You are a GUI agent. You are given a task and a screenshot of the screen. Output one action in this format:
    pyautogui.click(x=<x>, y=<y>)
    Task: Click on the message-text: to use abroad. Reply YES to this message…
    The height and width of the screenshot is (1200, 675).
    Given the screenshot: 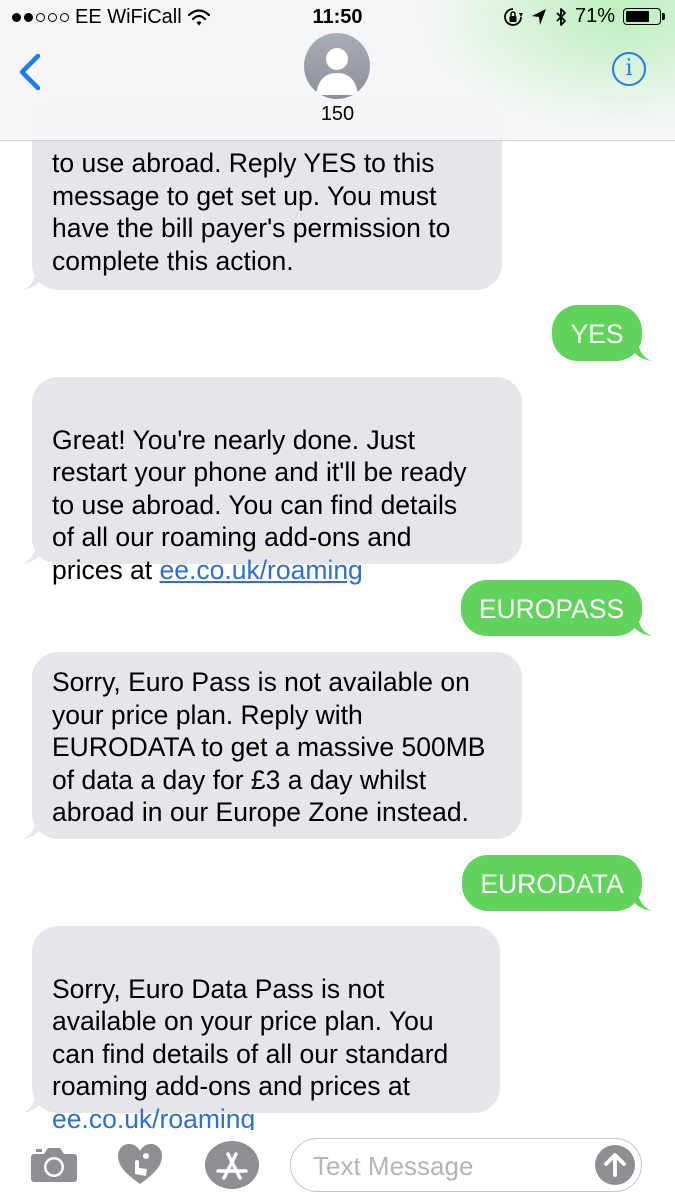 What is the action you would take?
    pyautogui.click(x=251, y=212)
    